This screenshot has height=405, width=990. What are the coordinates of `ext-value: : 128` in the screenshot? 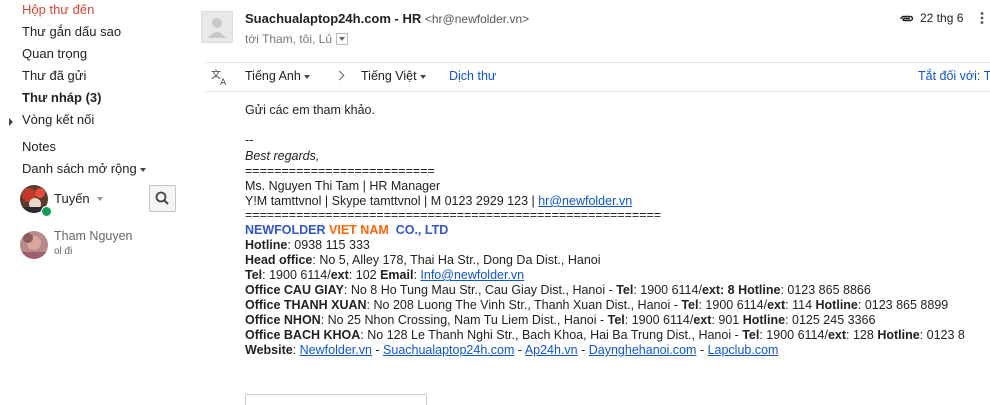 It's located at (862, 335).